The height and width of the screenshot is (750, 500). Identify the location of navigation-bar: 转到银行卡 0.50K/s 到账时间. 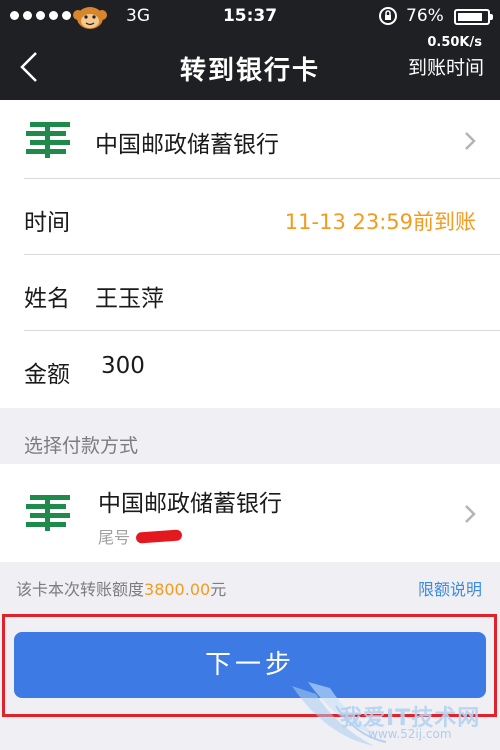
(250, 66).